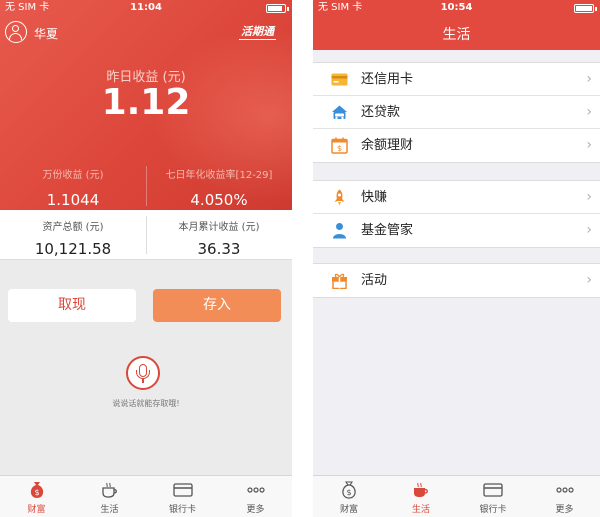  What do you see at coordinates (73, 227) in the screenshot?
I see `total-assets-label: 资产总额 (元)` at bounding box center [73, 227].